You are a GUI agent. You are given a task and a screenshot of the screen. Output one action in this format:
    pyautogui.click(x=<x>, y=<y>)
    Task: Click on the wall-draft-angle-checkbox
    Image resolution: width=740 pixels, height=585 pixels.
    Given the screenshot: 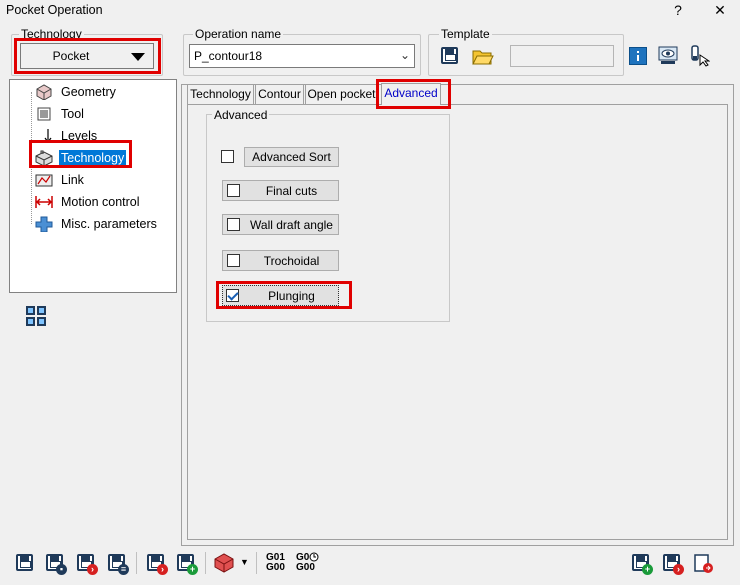 What is the action you would take?
    pyautogui.click(x=233, y=224)
    